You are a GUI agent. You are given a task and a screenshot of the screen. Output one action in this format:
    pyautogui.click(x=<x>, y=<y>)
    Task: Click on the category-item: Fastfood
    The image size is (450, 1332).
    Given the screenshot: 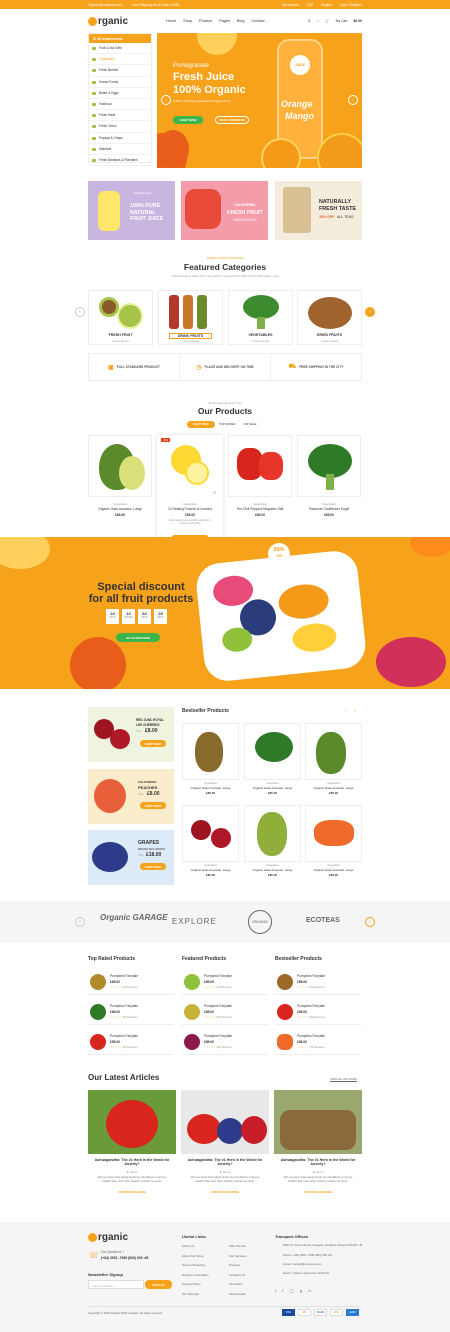 What is the action you would take?
    pyautogui.click(x=120, y=105)
    